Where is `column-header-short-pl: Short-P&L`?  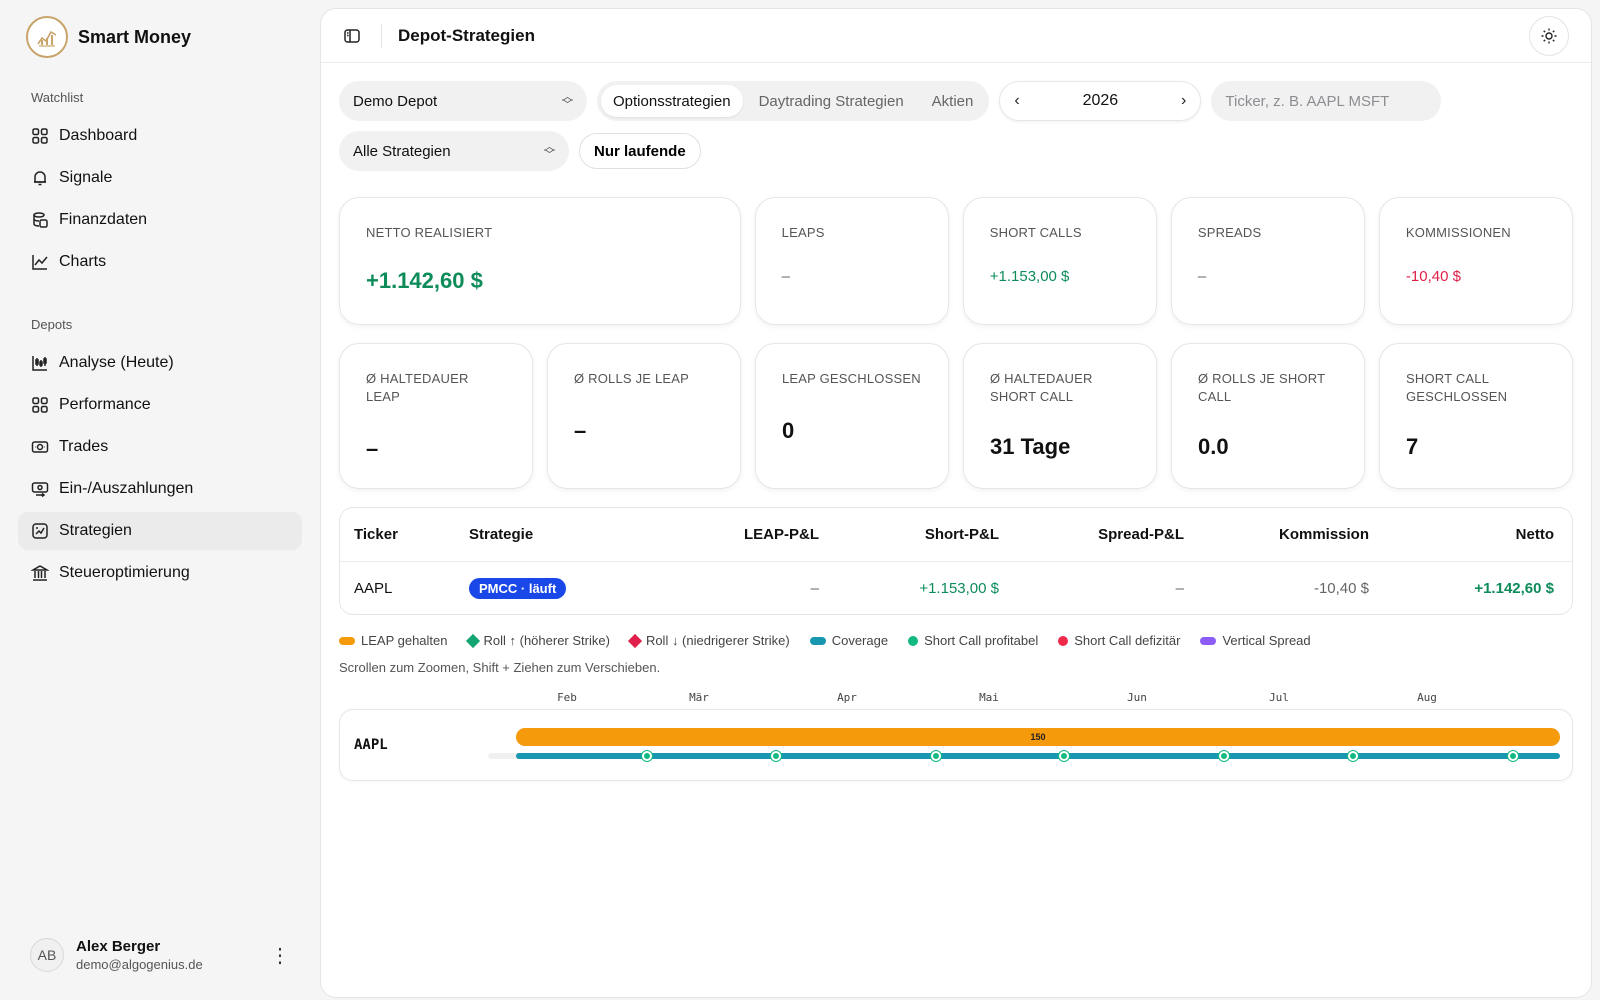 column-header-short-pl: Short-P&L is located at coordinates (909, 534).